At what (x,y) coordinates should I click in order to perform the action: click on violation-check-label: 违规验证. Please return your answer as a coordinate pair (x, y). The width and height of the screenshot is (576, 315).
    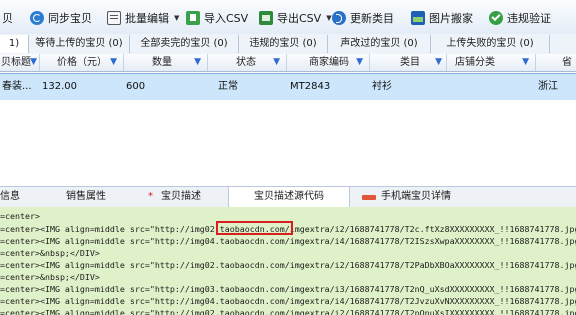
    Looking at the image, I should click on (529, 18).